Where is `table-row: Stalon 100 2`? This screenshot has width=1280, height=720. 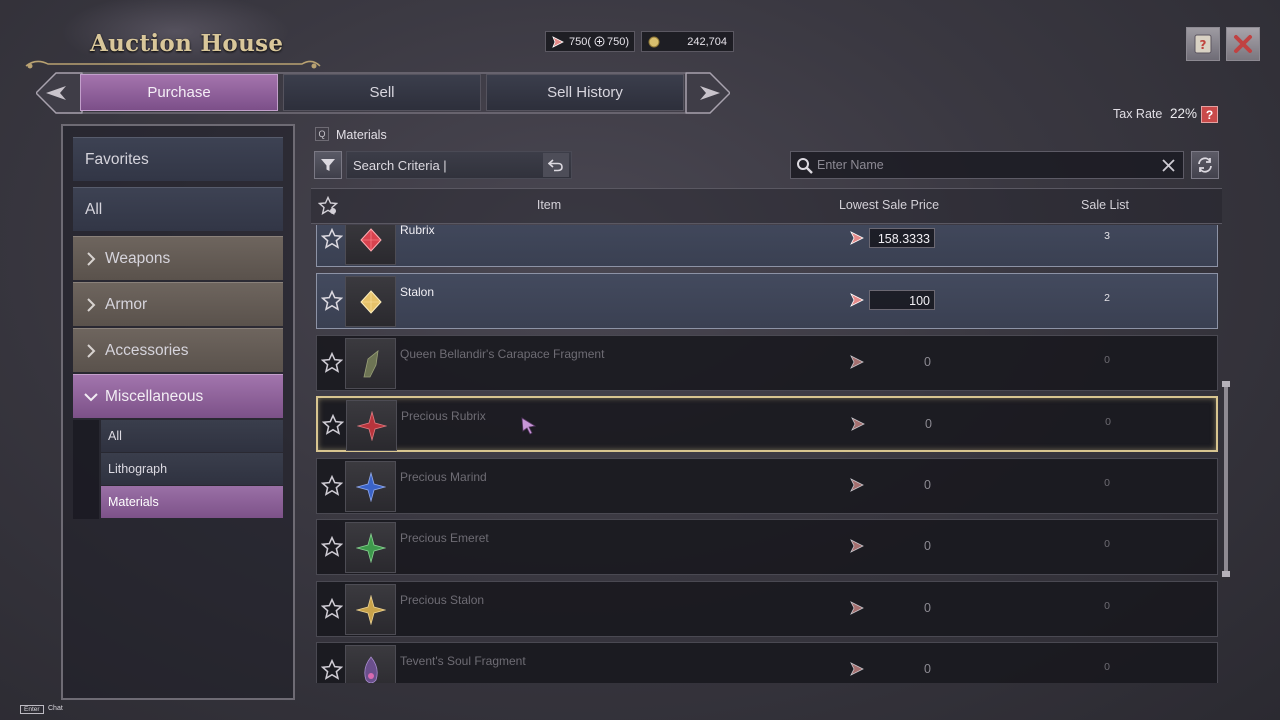
table-row: Stalon 100 2 is located at coordinates (767, 301).